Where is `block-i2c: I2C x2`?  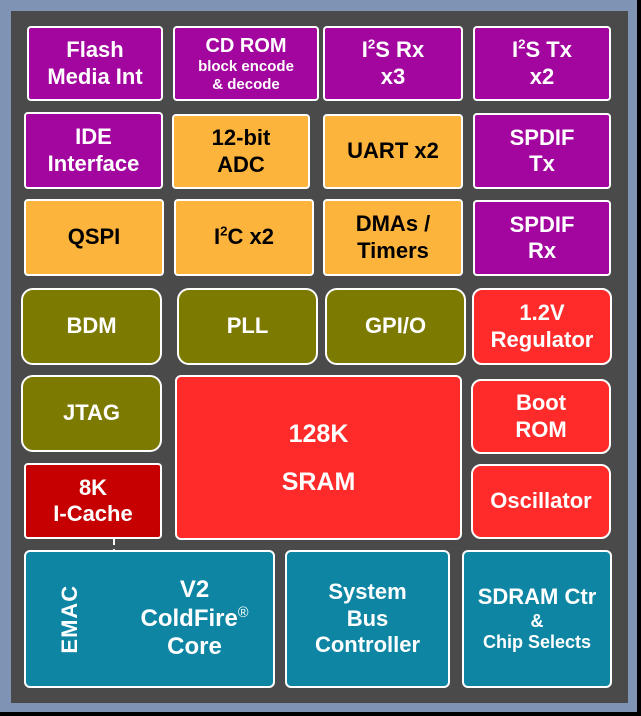 block-i2c: I2C x2 is located at coordinates (244, 237).